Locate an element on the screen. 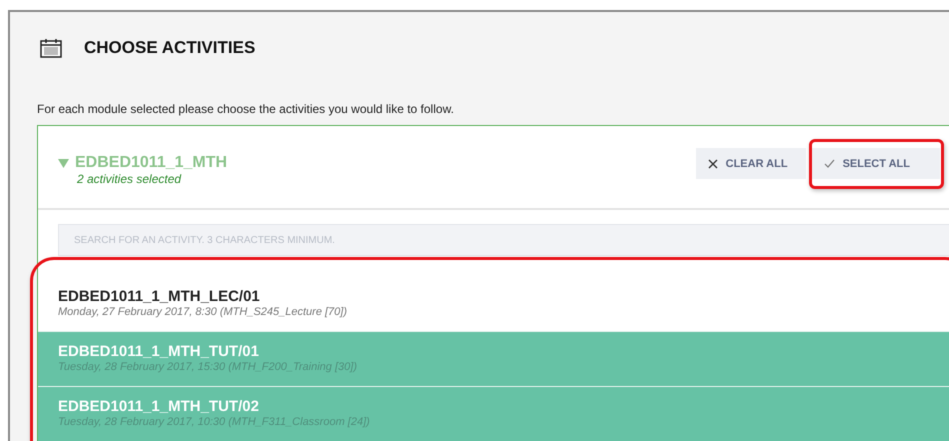 Image resolution: width=949 pixels, height=441 pixels. activity-details: Monday, 27 February 2017, 8:30 (MTH_S245_Lecture [70]) is located at coordinates (203, 312).